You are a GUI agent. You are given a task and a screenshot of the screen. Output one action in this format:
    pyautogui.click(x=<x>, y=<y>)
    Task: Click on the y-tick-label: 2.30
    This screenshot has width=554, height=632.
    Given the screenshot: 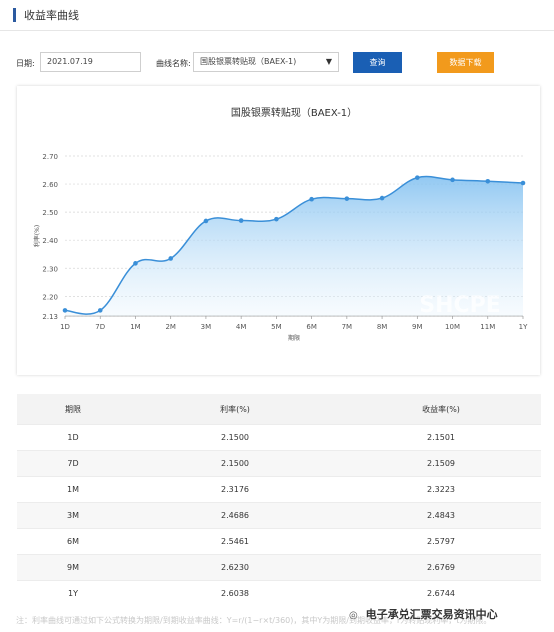 What is the action you would take?
    pyautogui.click(x=50, y=269)
    